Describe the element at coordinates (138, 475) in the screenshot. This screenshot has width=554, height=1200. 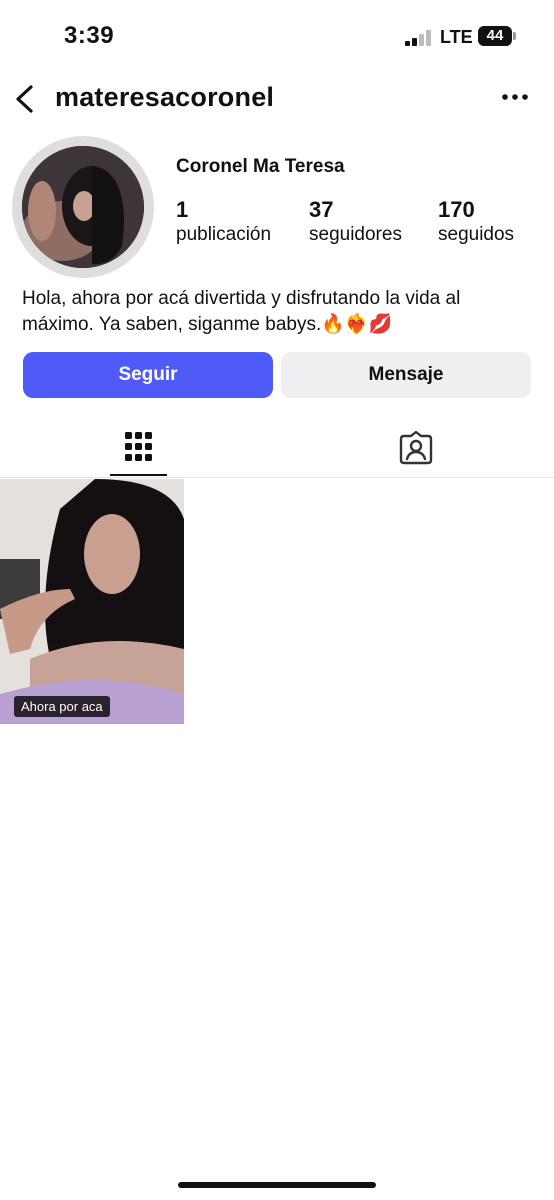
I see `active-tab-indicator` at that location.